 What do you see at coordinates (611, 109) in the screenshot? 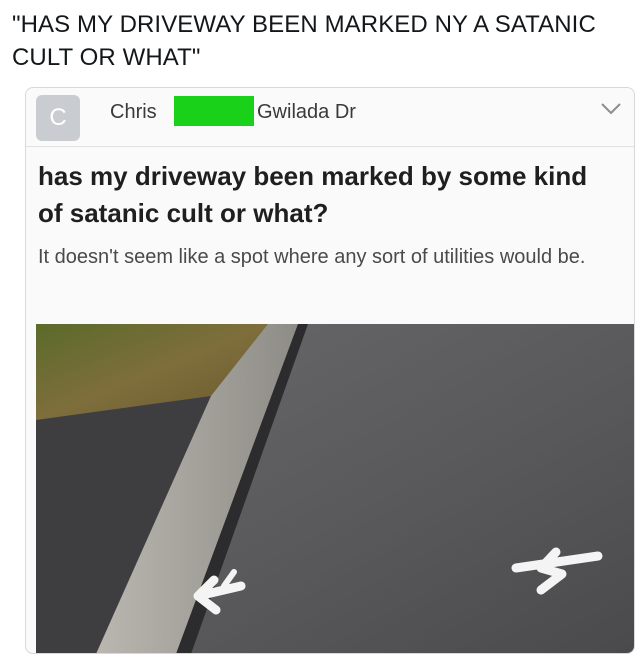
I see `chevron-down-icon` at bounding box center [611, 109].